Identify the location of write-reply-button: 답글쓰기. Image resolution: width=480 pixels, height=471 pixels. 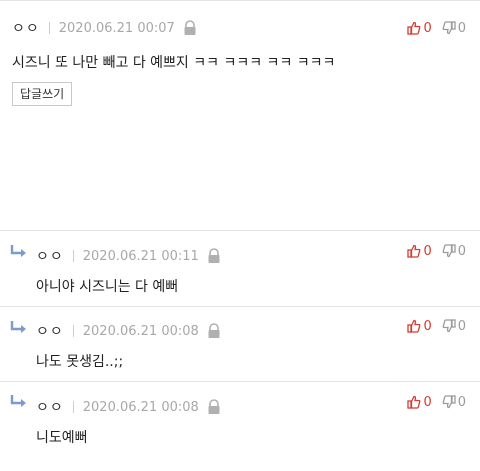
(42, 94).